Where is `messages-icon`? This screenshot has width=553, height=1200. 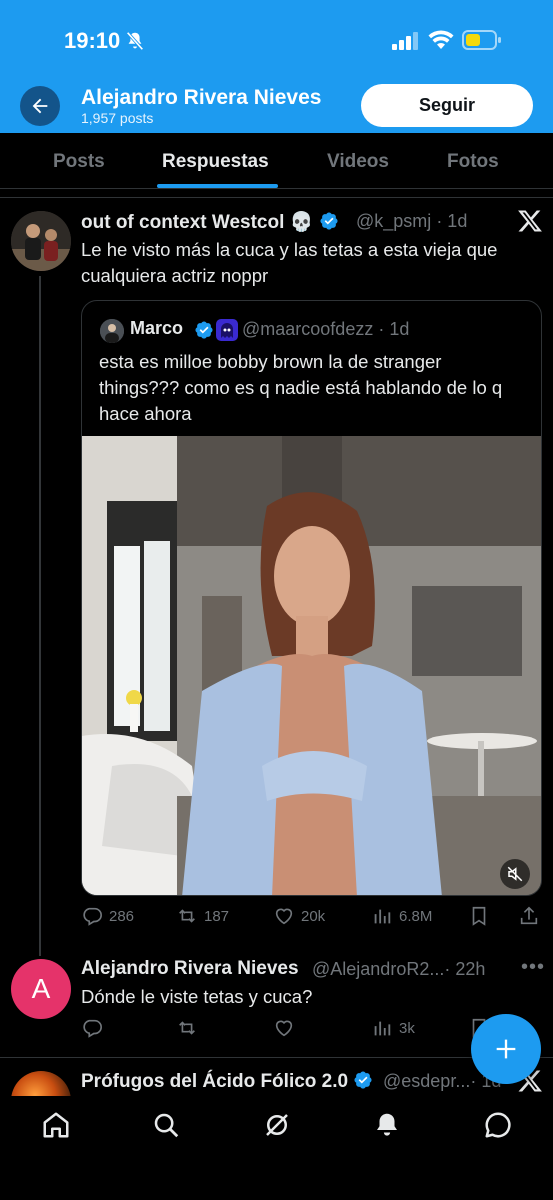
messages-icon is located at coordinates (498, 1125).